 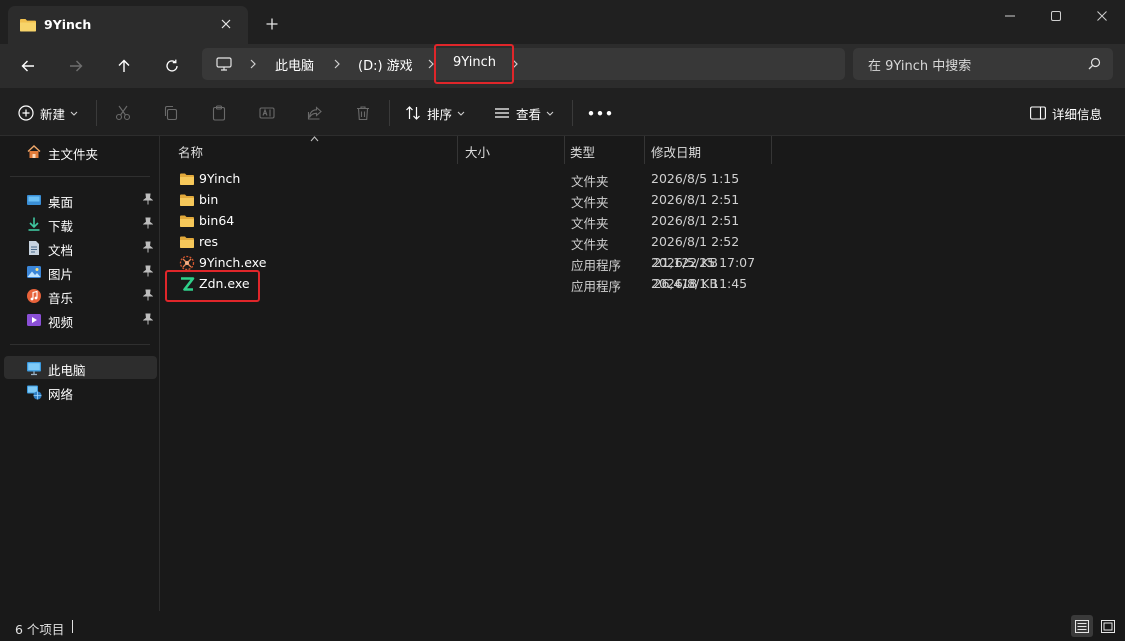 What do you see at coordinates (1056, 16) in the screenshot?
I see `maximize-button` at bounding box center [1056, 16].